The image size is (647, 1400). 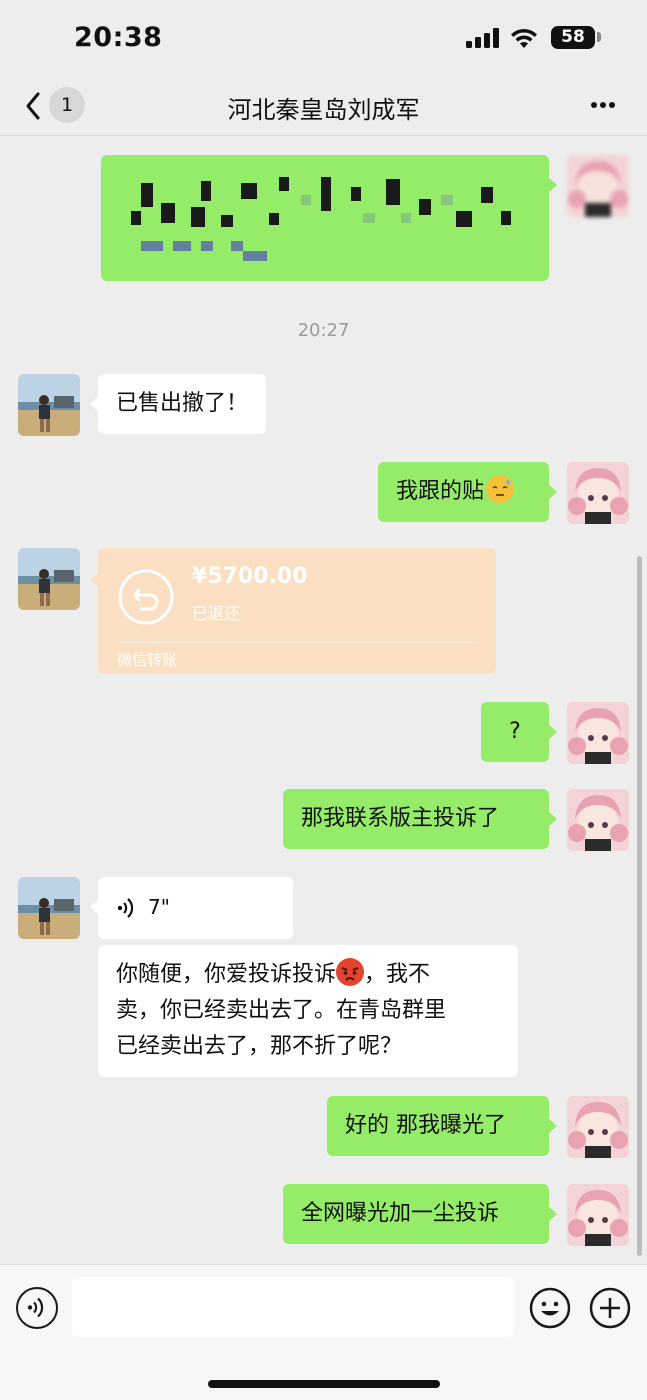 I want to click on wifi-icon, so click(x=524, y=38).